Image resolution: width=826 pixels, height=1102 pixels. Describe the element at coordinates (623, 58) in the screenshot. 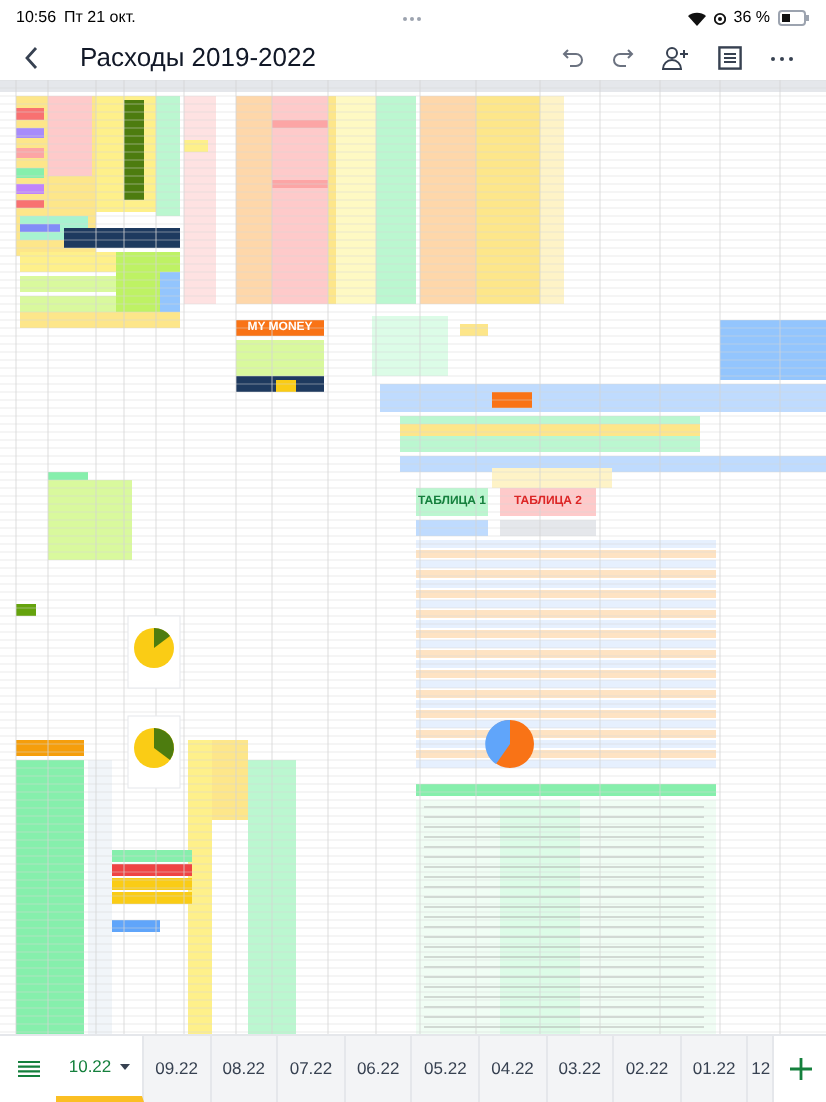

I see `redo-icon` at that location.